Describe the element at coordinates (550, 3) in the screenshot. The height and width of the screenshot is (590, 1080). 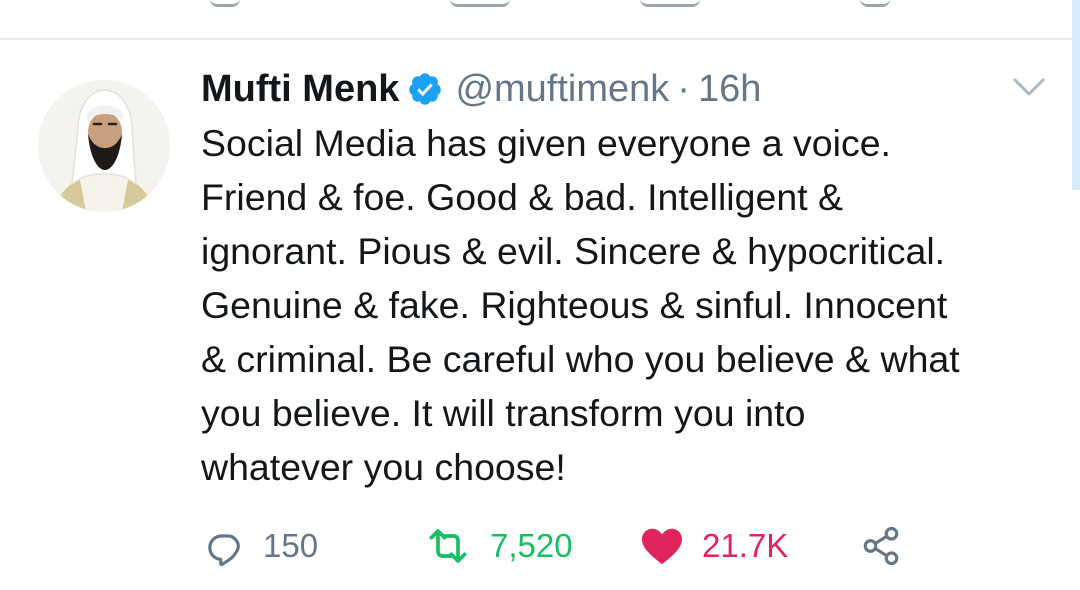
I see `previous-tweet-actions-cutoff` at that location.